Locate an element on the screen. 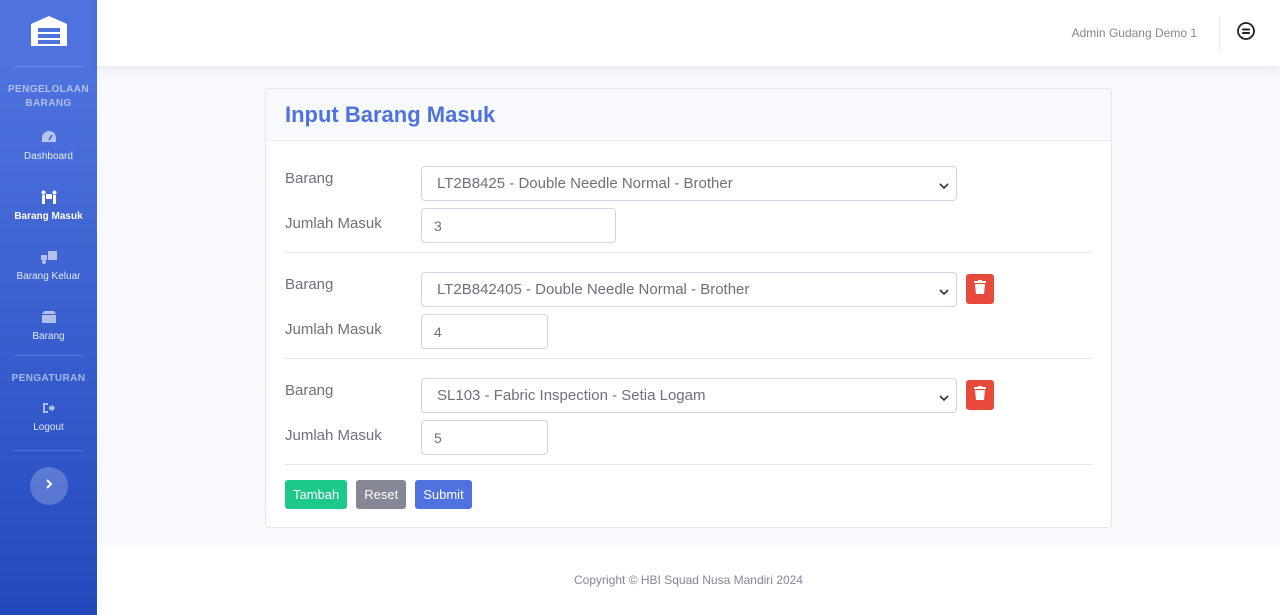 This screenshot has height=615, width=1280. barang-select: SL103 - Fabric Inspection - Setia Logam is located at coordinates (689, 395).